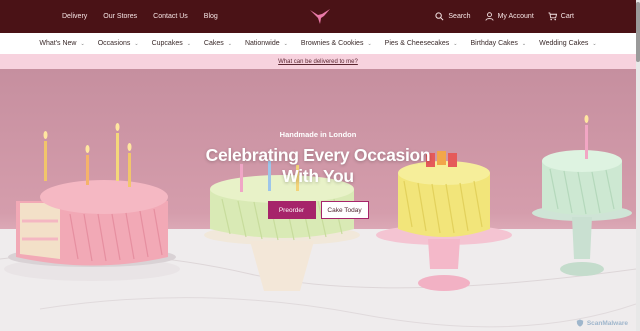  I want to click on top-actions: Search My Account Cart, so click(504, 16).